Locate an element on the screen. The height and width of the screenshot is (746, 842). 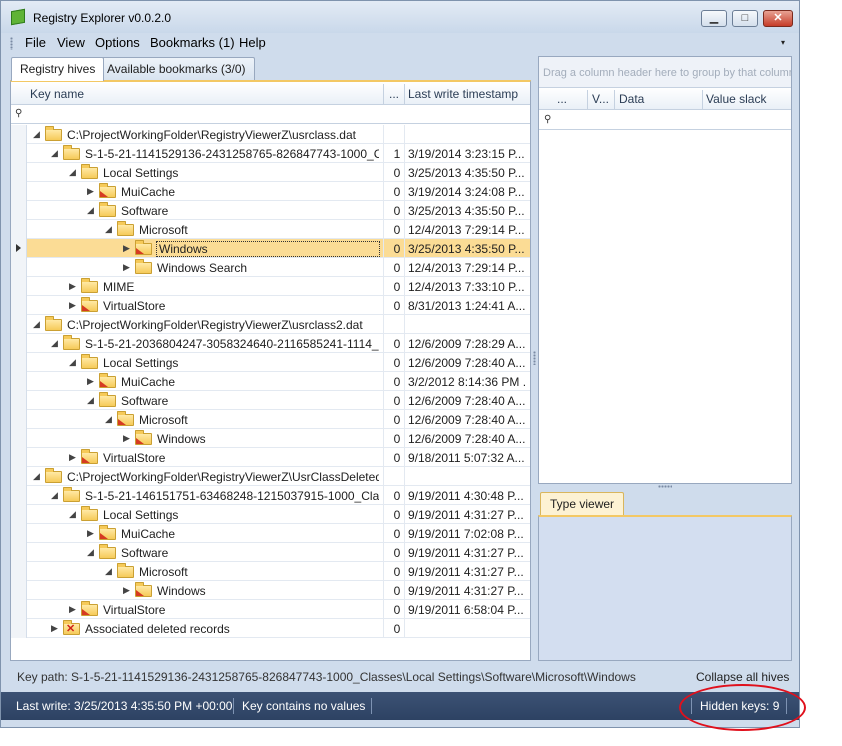
splitter-horizontal is located at coordinates (665, 486).